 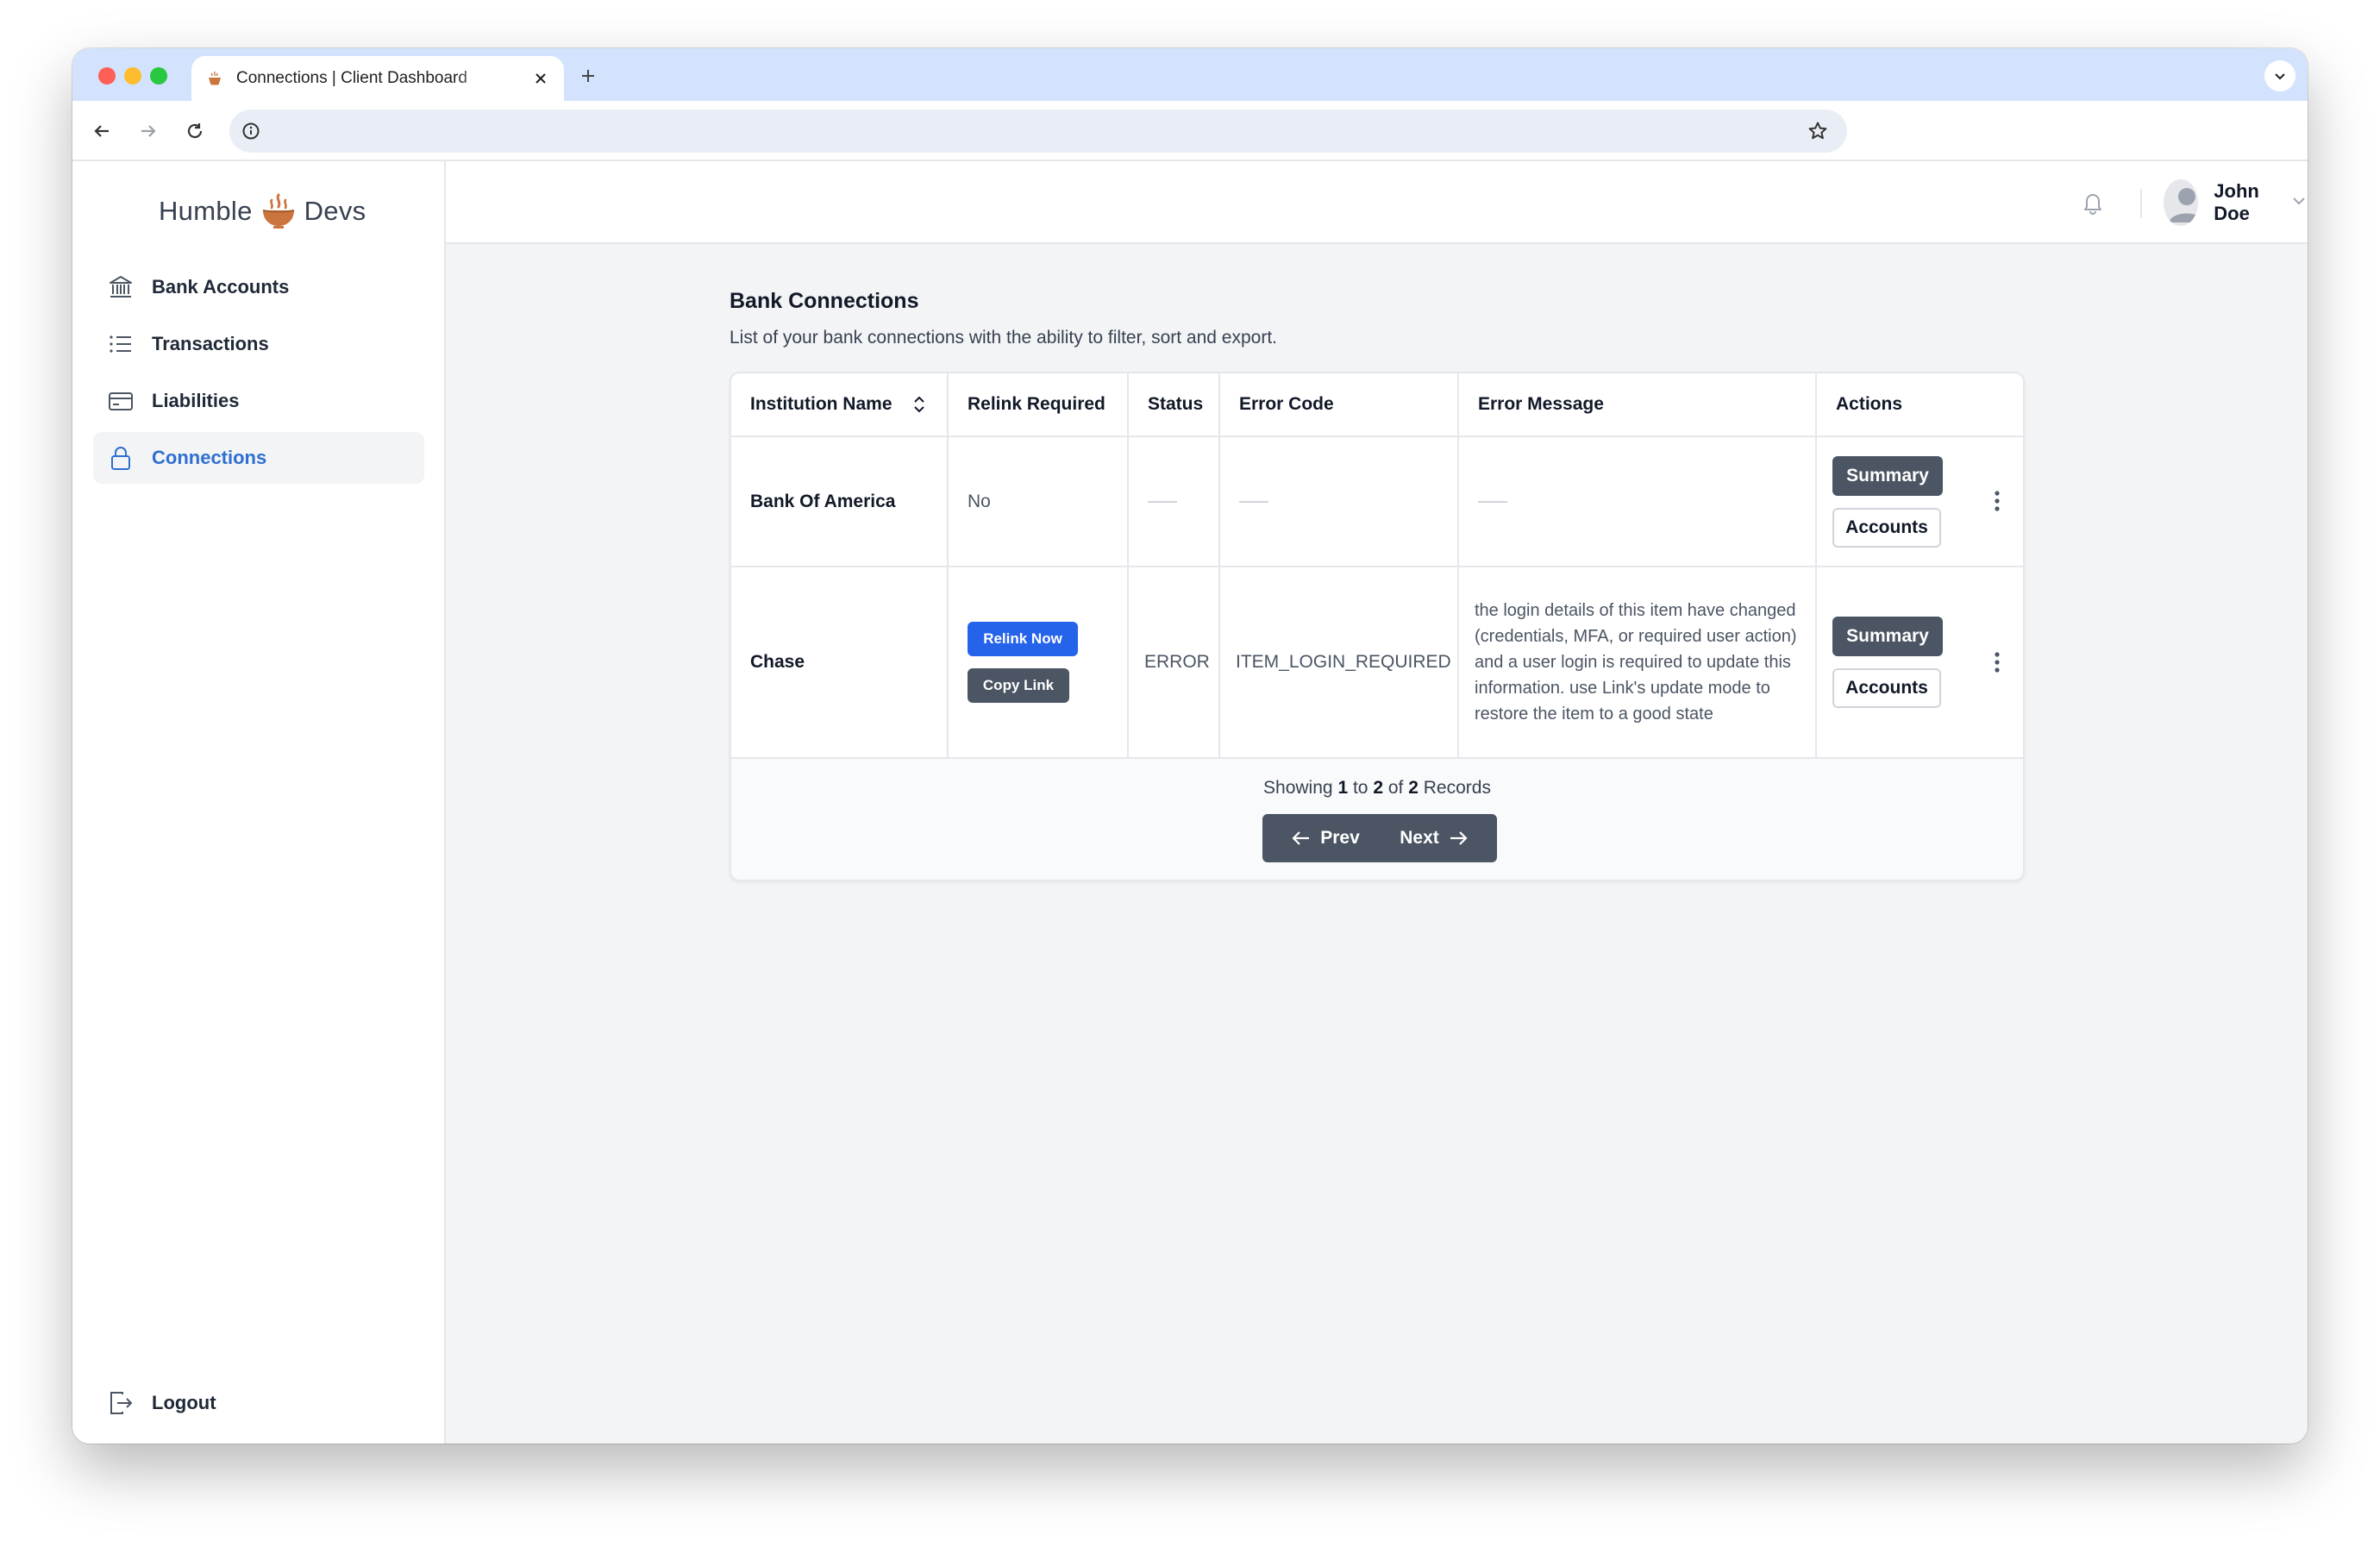 I want to click on column-header-relink: Relink Required, so click(x=1039, y=404).